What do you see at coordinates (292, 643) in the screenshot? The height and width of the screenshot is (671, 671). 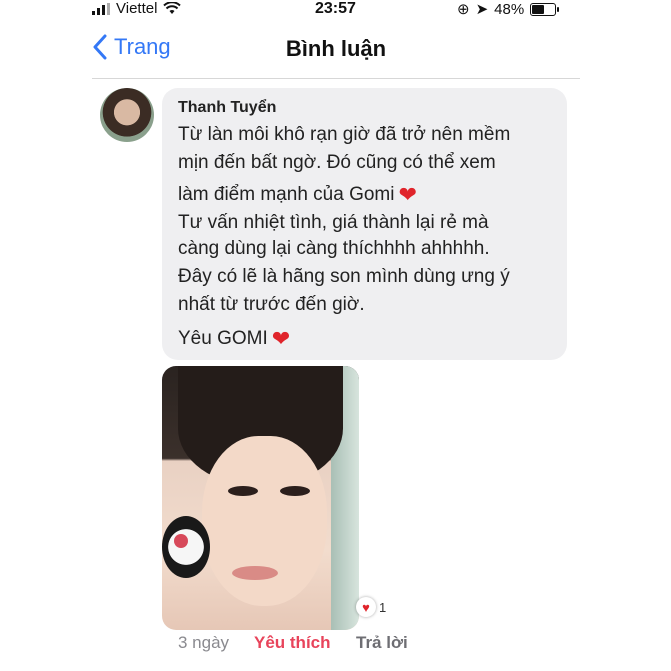 I see `like-button: Yêu thích` at bounding box center [292, 643].